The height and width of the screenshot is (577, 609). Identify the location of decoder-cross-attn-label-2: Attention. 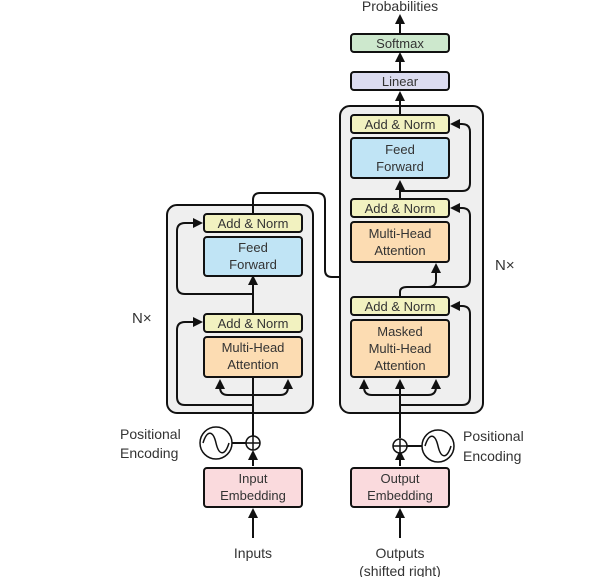
(399, 250).